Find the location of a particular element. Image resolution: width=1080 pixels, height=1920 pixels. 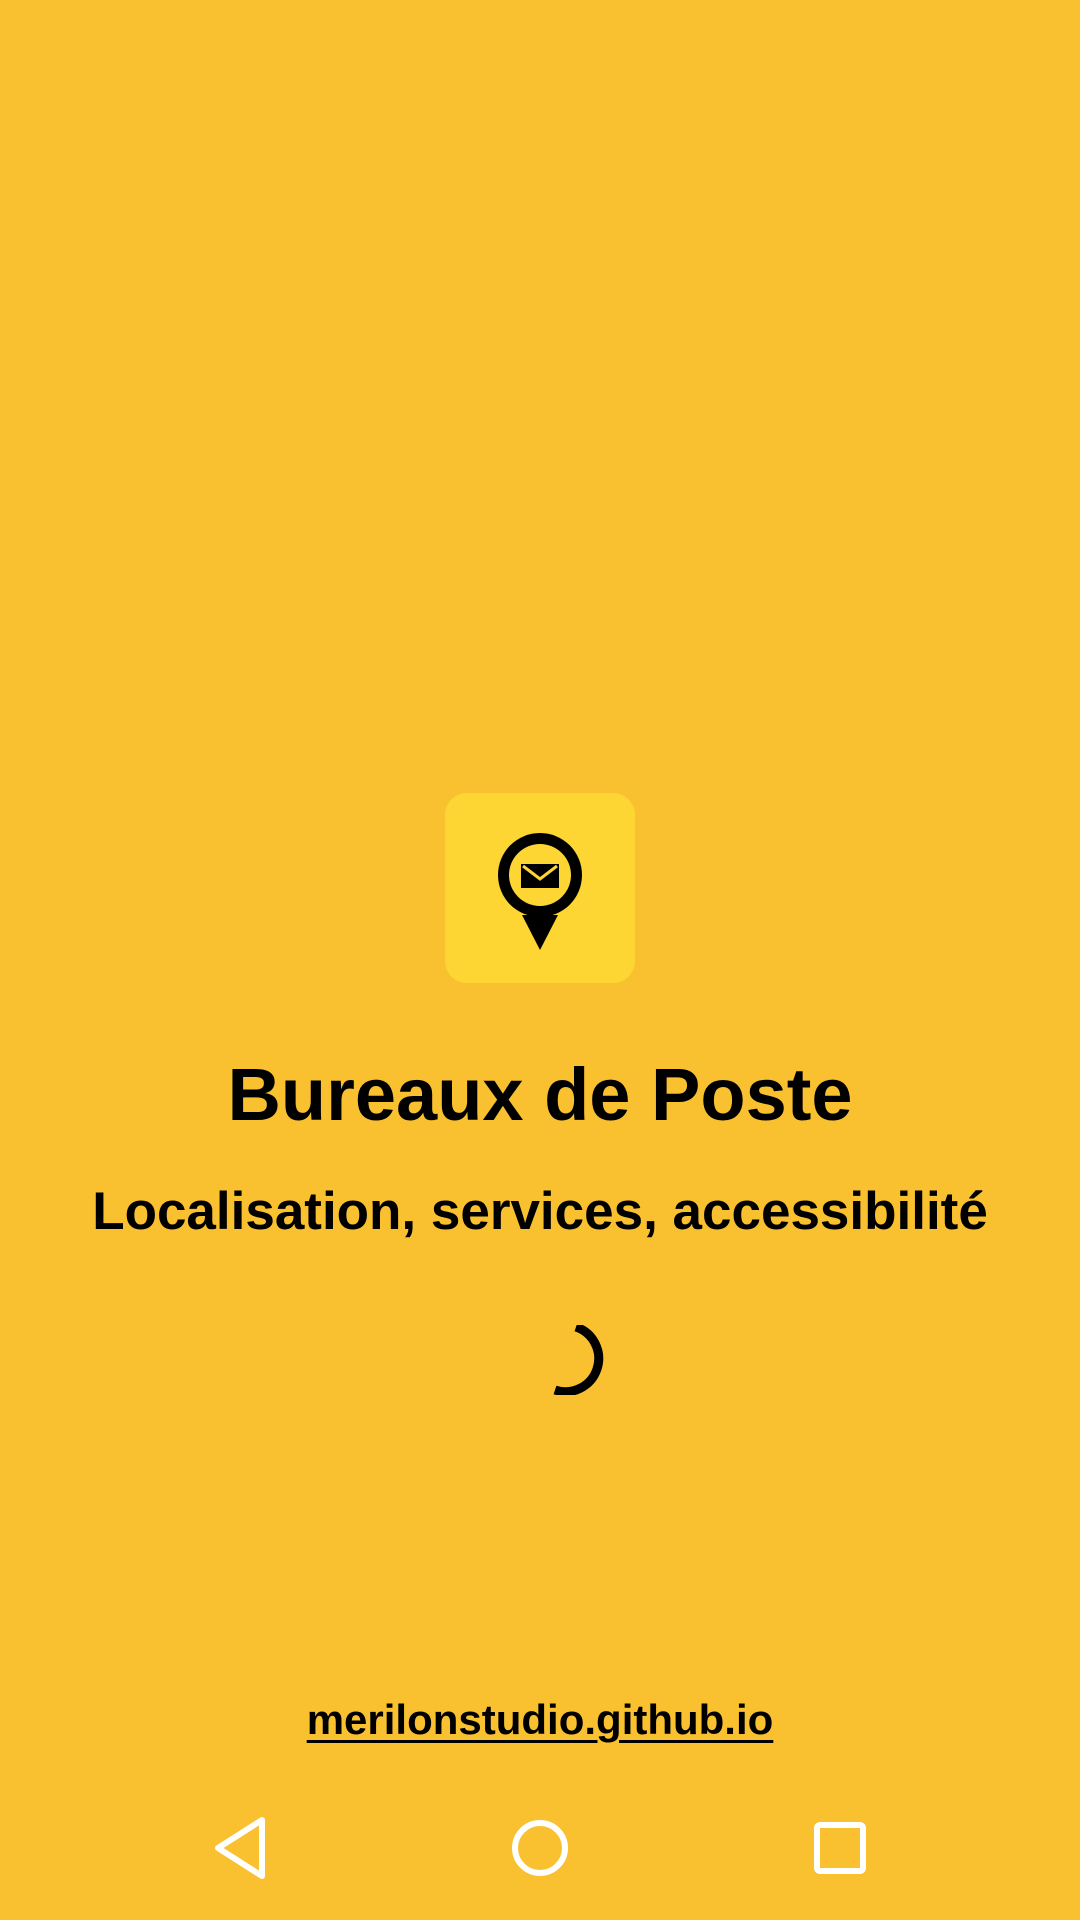

recents-square-icon is located at coordinates (840, 1848).